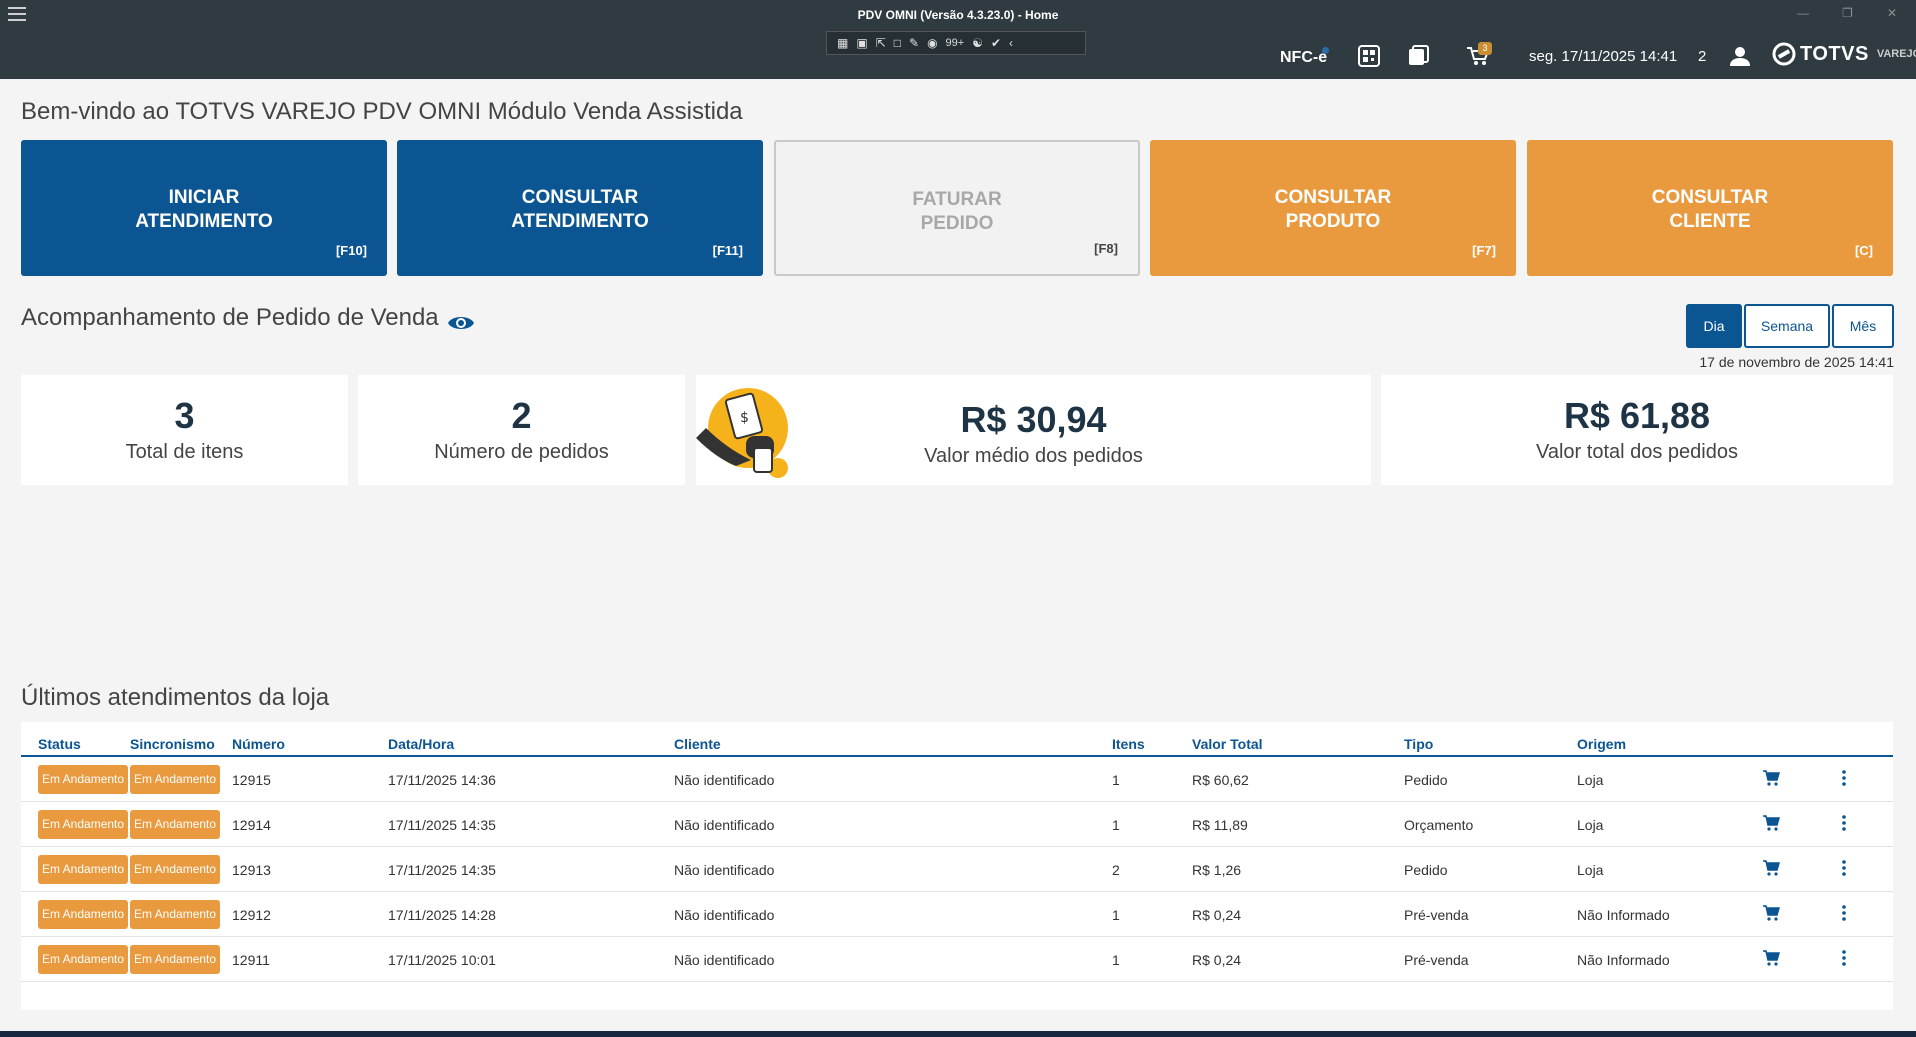 The height and width of the screenshot is (1037, 1916). I want to click on check-icon: ✔, so click(996, 43).